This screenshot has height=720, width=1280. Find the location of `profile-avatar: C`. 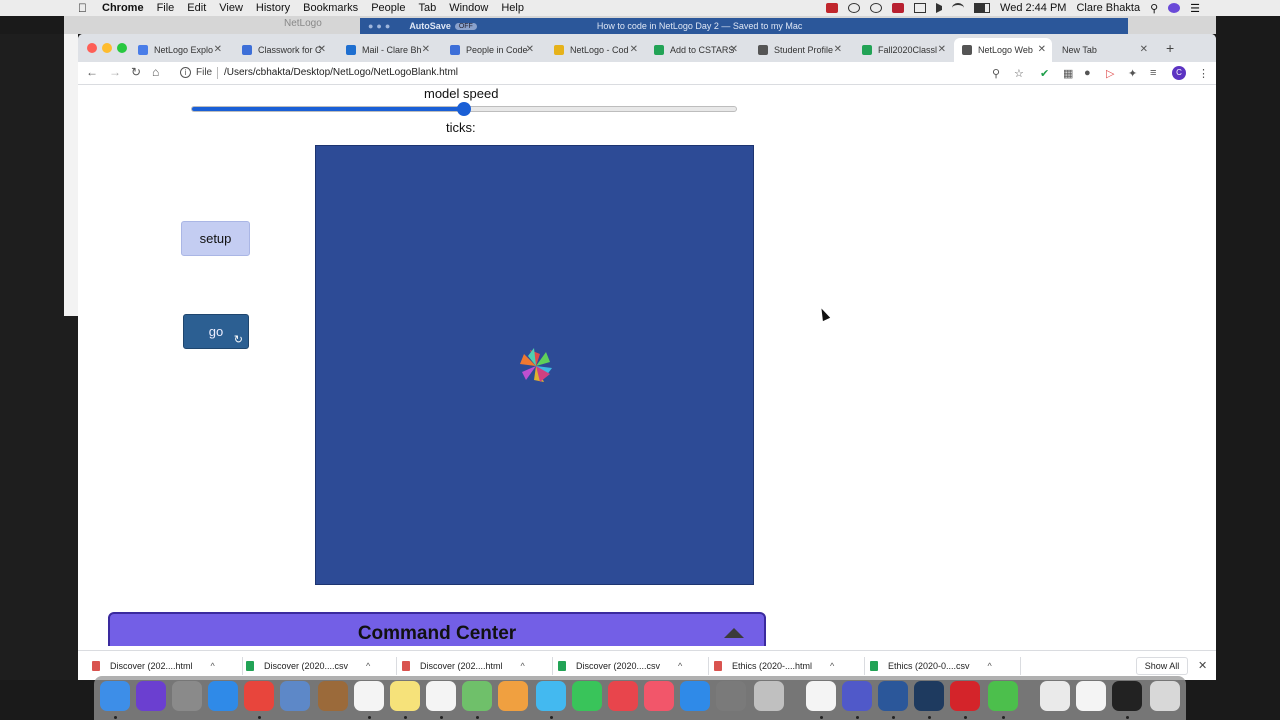

profile-avatar: C is located at coordinates (1179, 73).